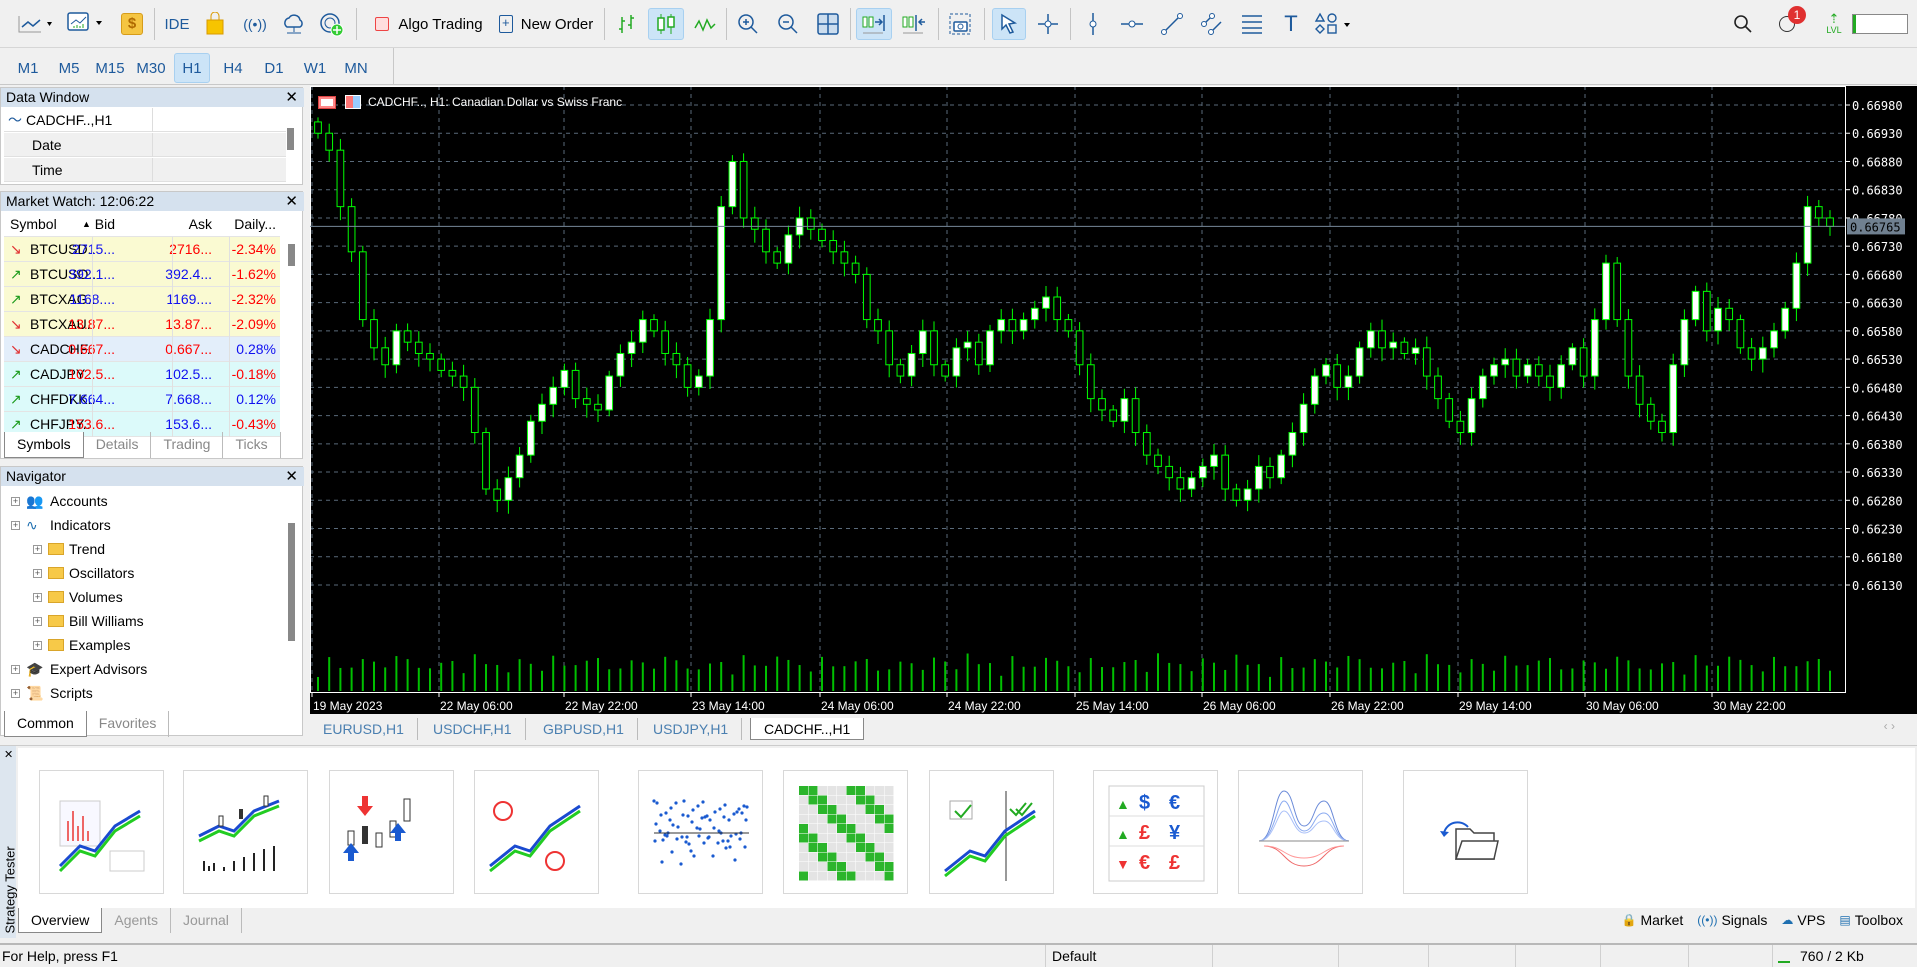 The height and width of the screenshot is (967, 1917). Describe the element at coordinates (88, 621) in the screenshot. I see `navigator-item-bill-williams: + Bill Williams` at that location.